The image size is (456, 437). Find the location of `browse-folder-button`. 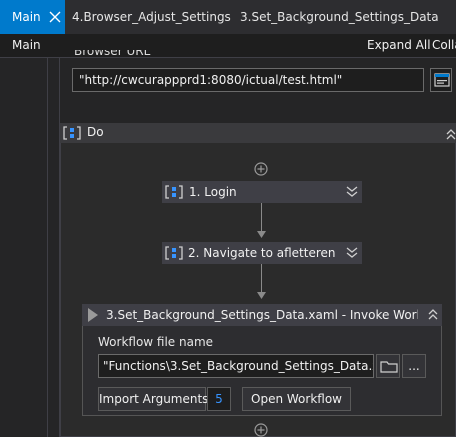

browse-folder-button is located at coordinates (388, 366).